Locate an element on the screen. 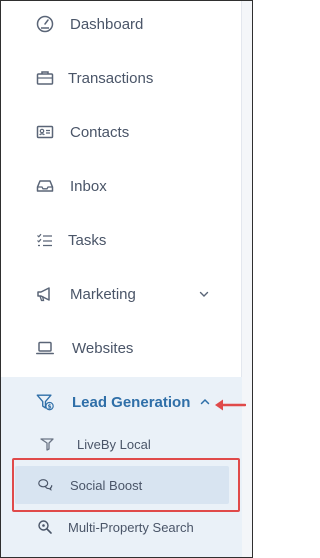 This screenshot has width=320, height=558. sidebar-item-marketing: Marketing is located at coordinates (121, 294).